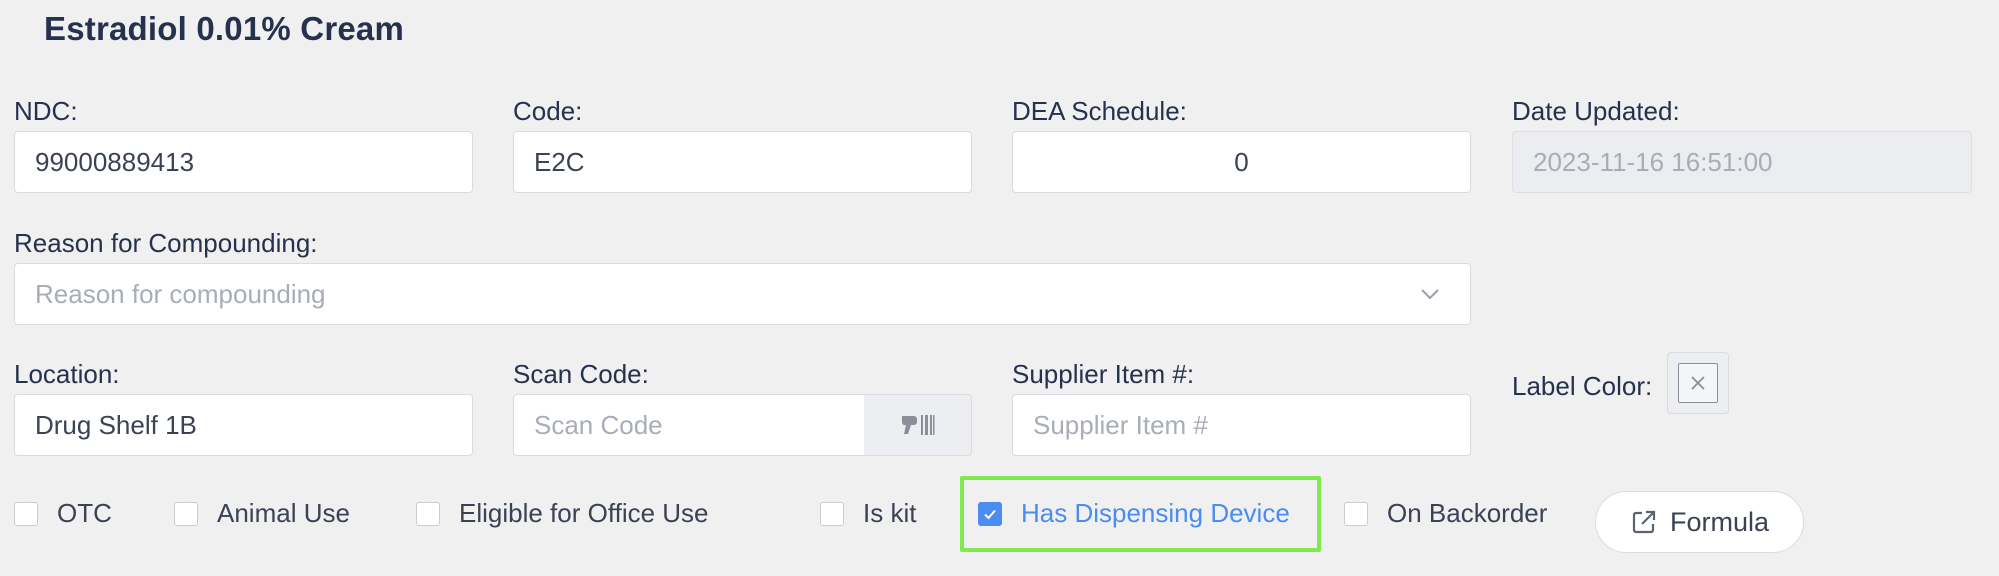 This screenshot has width=1999, height=576. Describe the element at coordinates (428, 513) in the screenshot. I see `office-use-checkbox` at that location.